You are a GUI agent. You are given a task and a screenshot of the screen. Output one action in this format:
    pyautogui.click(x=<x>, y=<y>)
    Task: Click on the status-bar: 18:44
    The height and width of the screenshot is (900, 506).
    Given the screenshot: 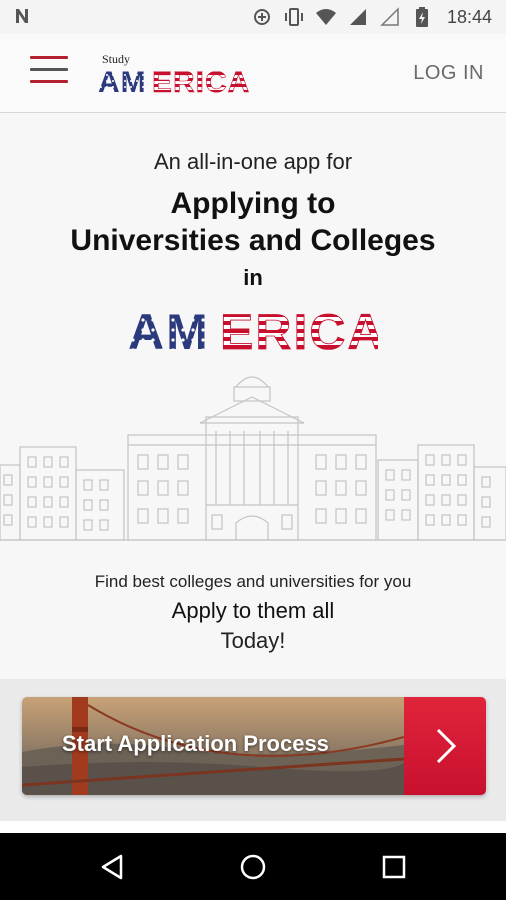 What is the action you would take?
    pyautogui.click(x=253, y=17)
    